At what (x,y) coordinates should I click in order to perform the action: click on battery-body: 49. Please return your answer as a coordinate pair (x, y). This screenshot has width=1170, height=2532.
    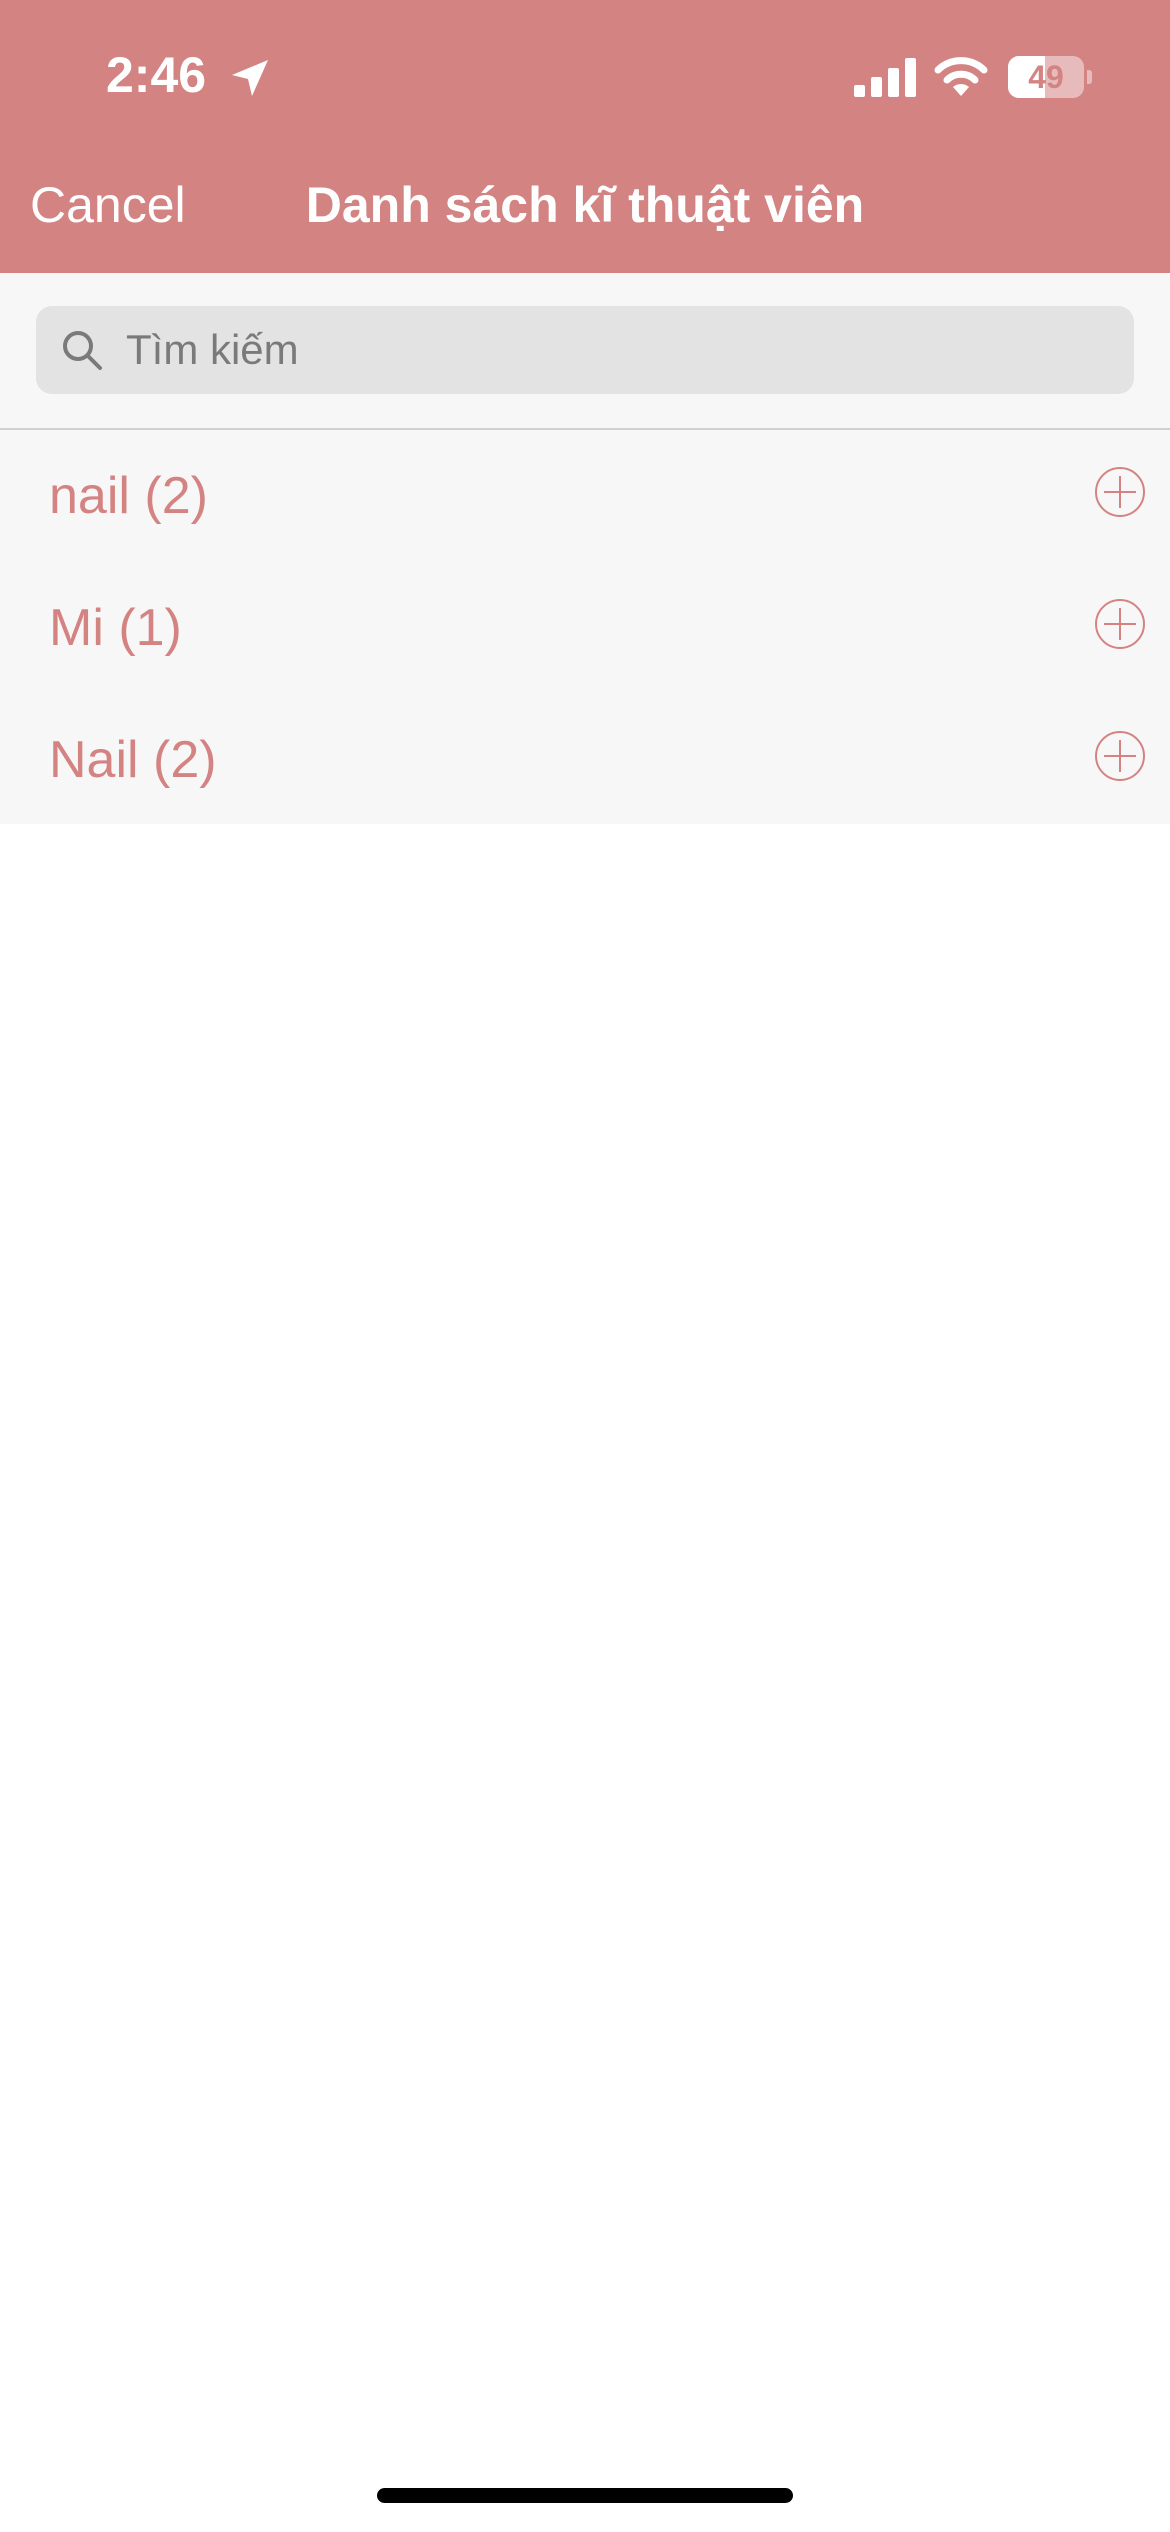
    Looking at the image, I should click on (1046, 77).